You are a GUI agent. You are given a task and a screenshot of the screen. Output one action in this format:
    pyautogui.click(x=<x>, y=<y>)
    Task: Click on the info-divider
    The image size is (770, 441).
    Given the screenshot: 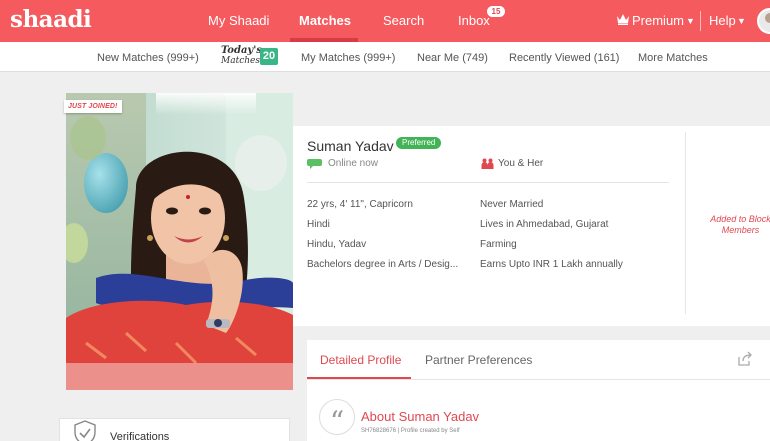 What is the action you would take?
    pyautogui.click(x=488, y=182)
    